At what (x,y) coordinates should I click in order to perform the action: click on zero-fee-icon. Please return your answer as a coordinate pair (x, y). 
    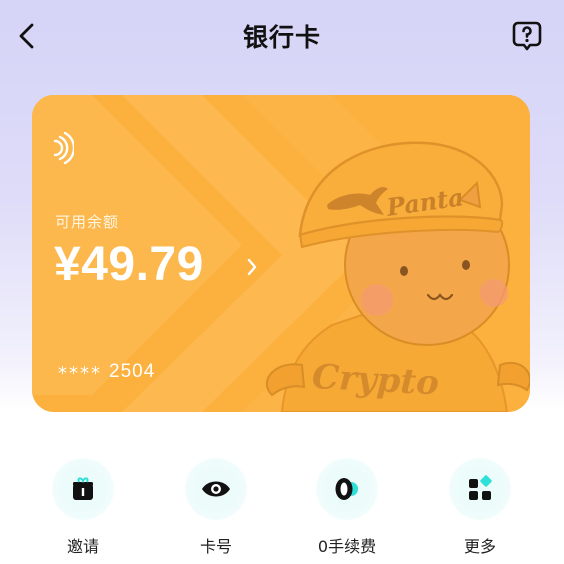
    Looking at the image, I should click on (346, 489).